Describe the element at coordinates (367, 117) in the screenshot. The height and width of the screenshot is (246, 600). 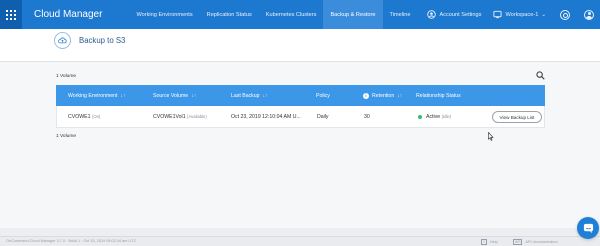
I see `cell-retention: 30` at that location.